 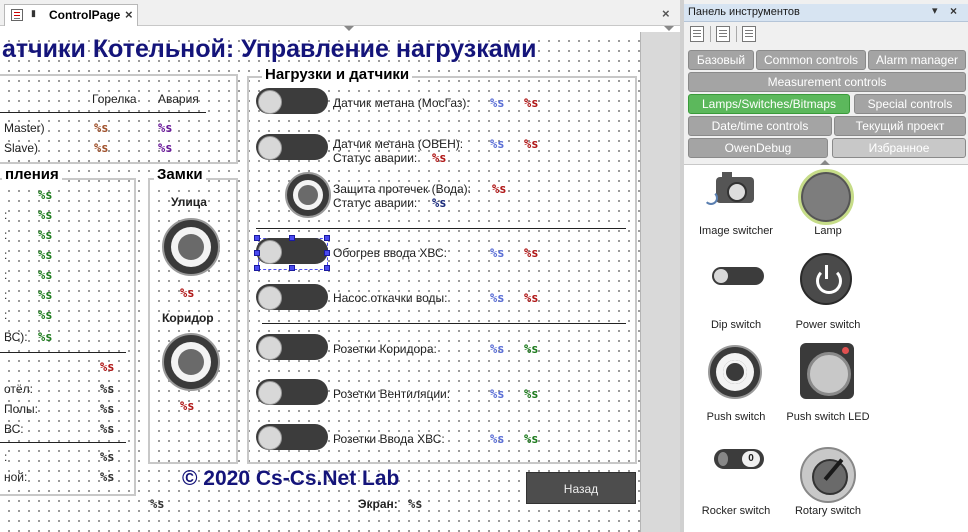 What do you see at coordinates (398, 144) in the screenshot?
I see `methane-oven-label: Датчик метана (ОВЕН):` at bounding box center [398, 144].